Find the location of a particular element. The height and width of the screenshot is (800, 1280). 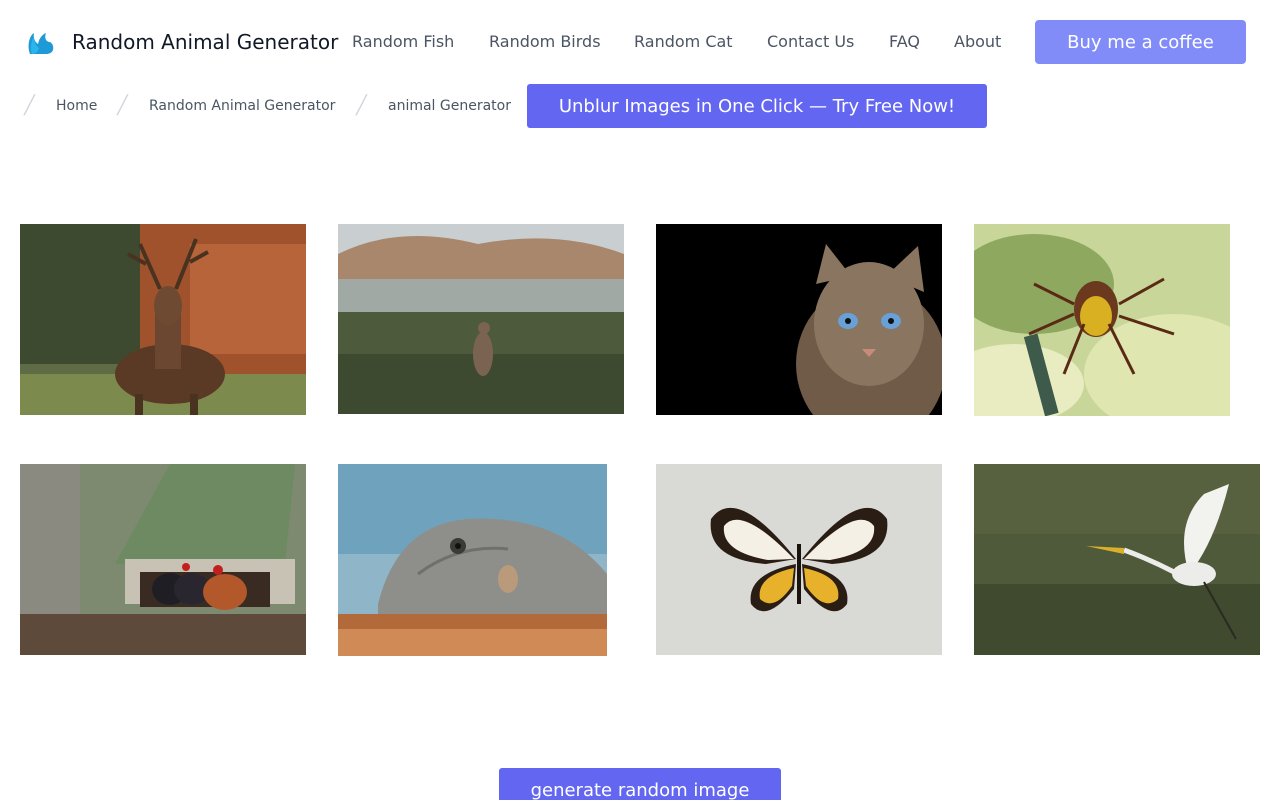

buy-coffee-button: Buy me a coffee is located at coordinates (1140, 42).